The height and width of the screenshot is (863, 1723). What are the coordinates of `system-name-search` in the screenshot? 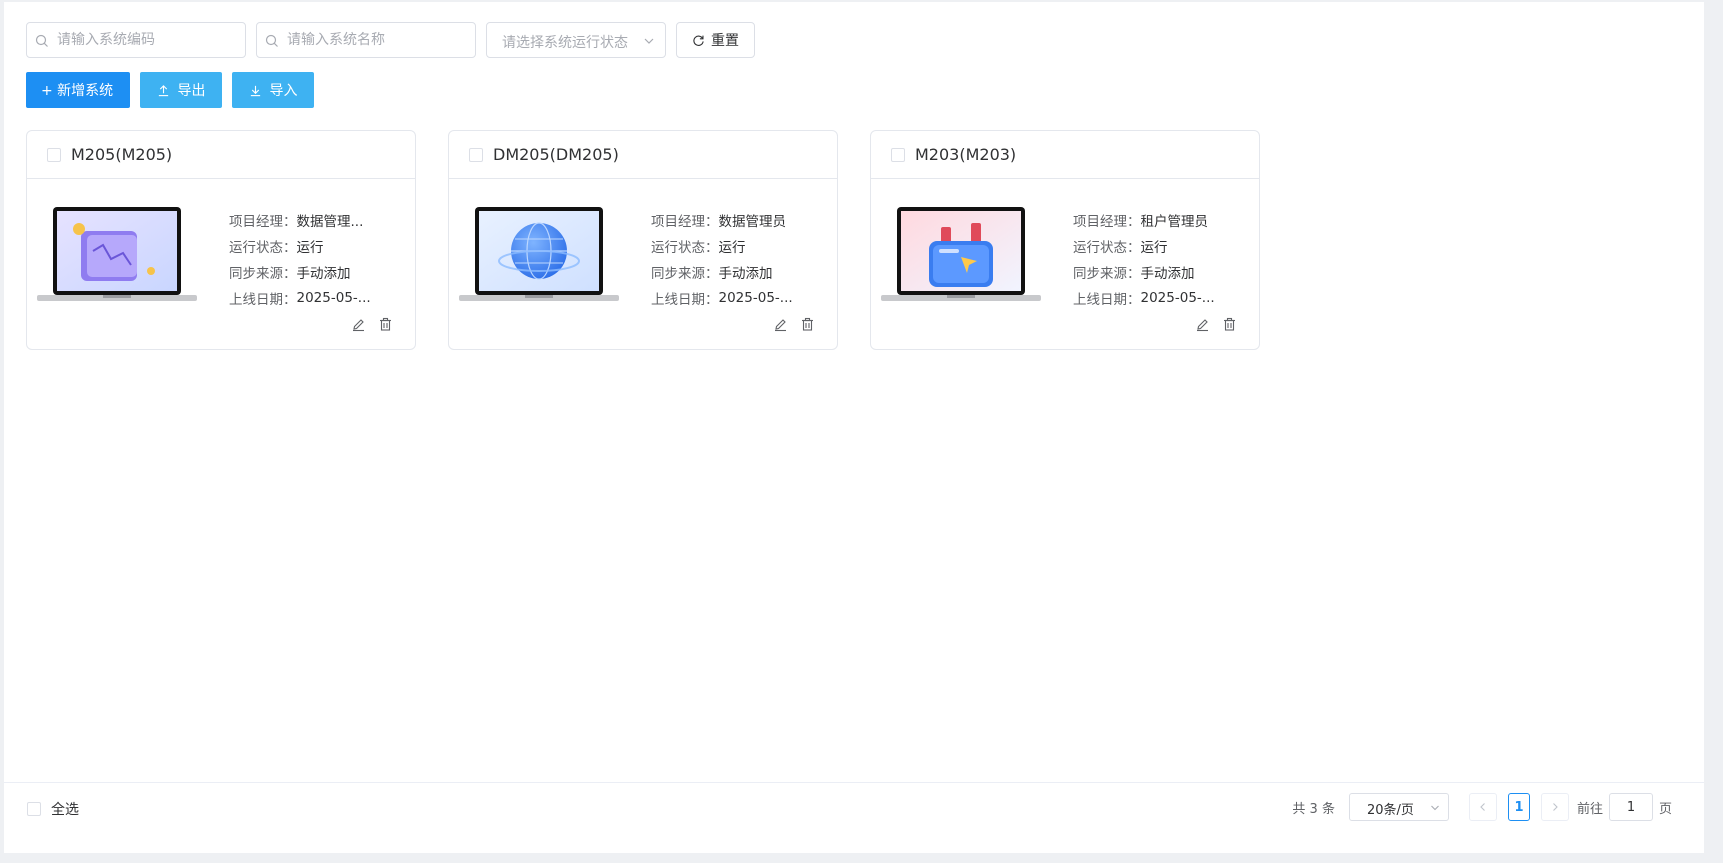 It's located at (366, 40).